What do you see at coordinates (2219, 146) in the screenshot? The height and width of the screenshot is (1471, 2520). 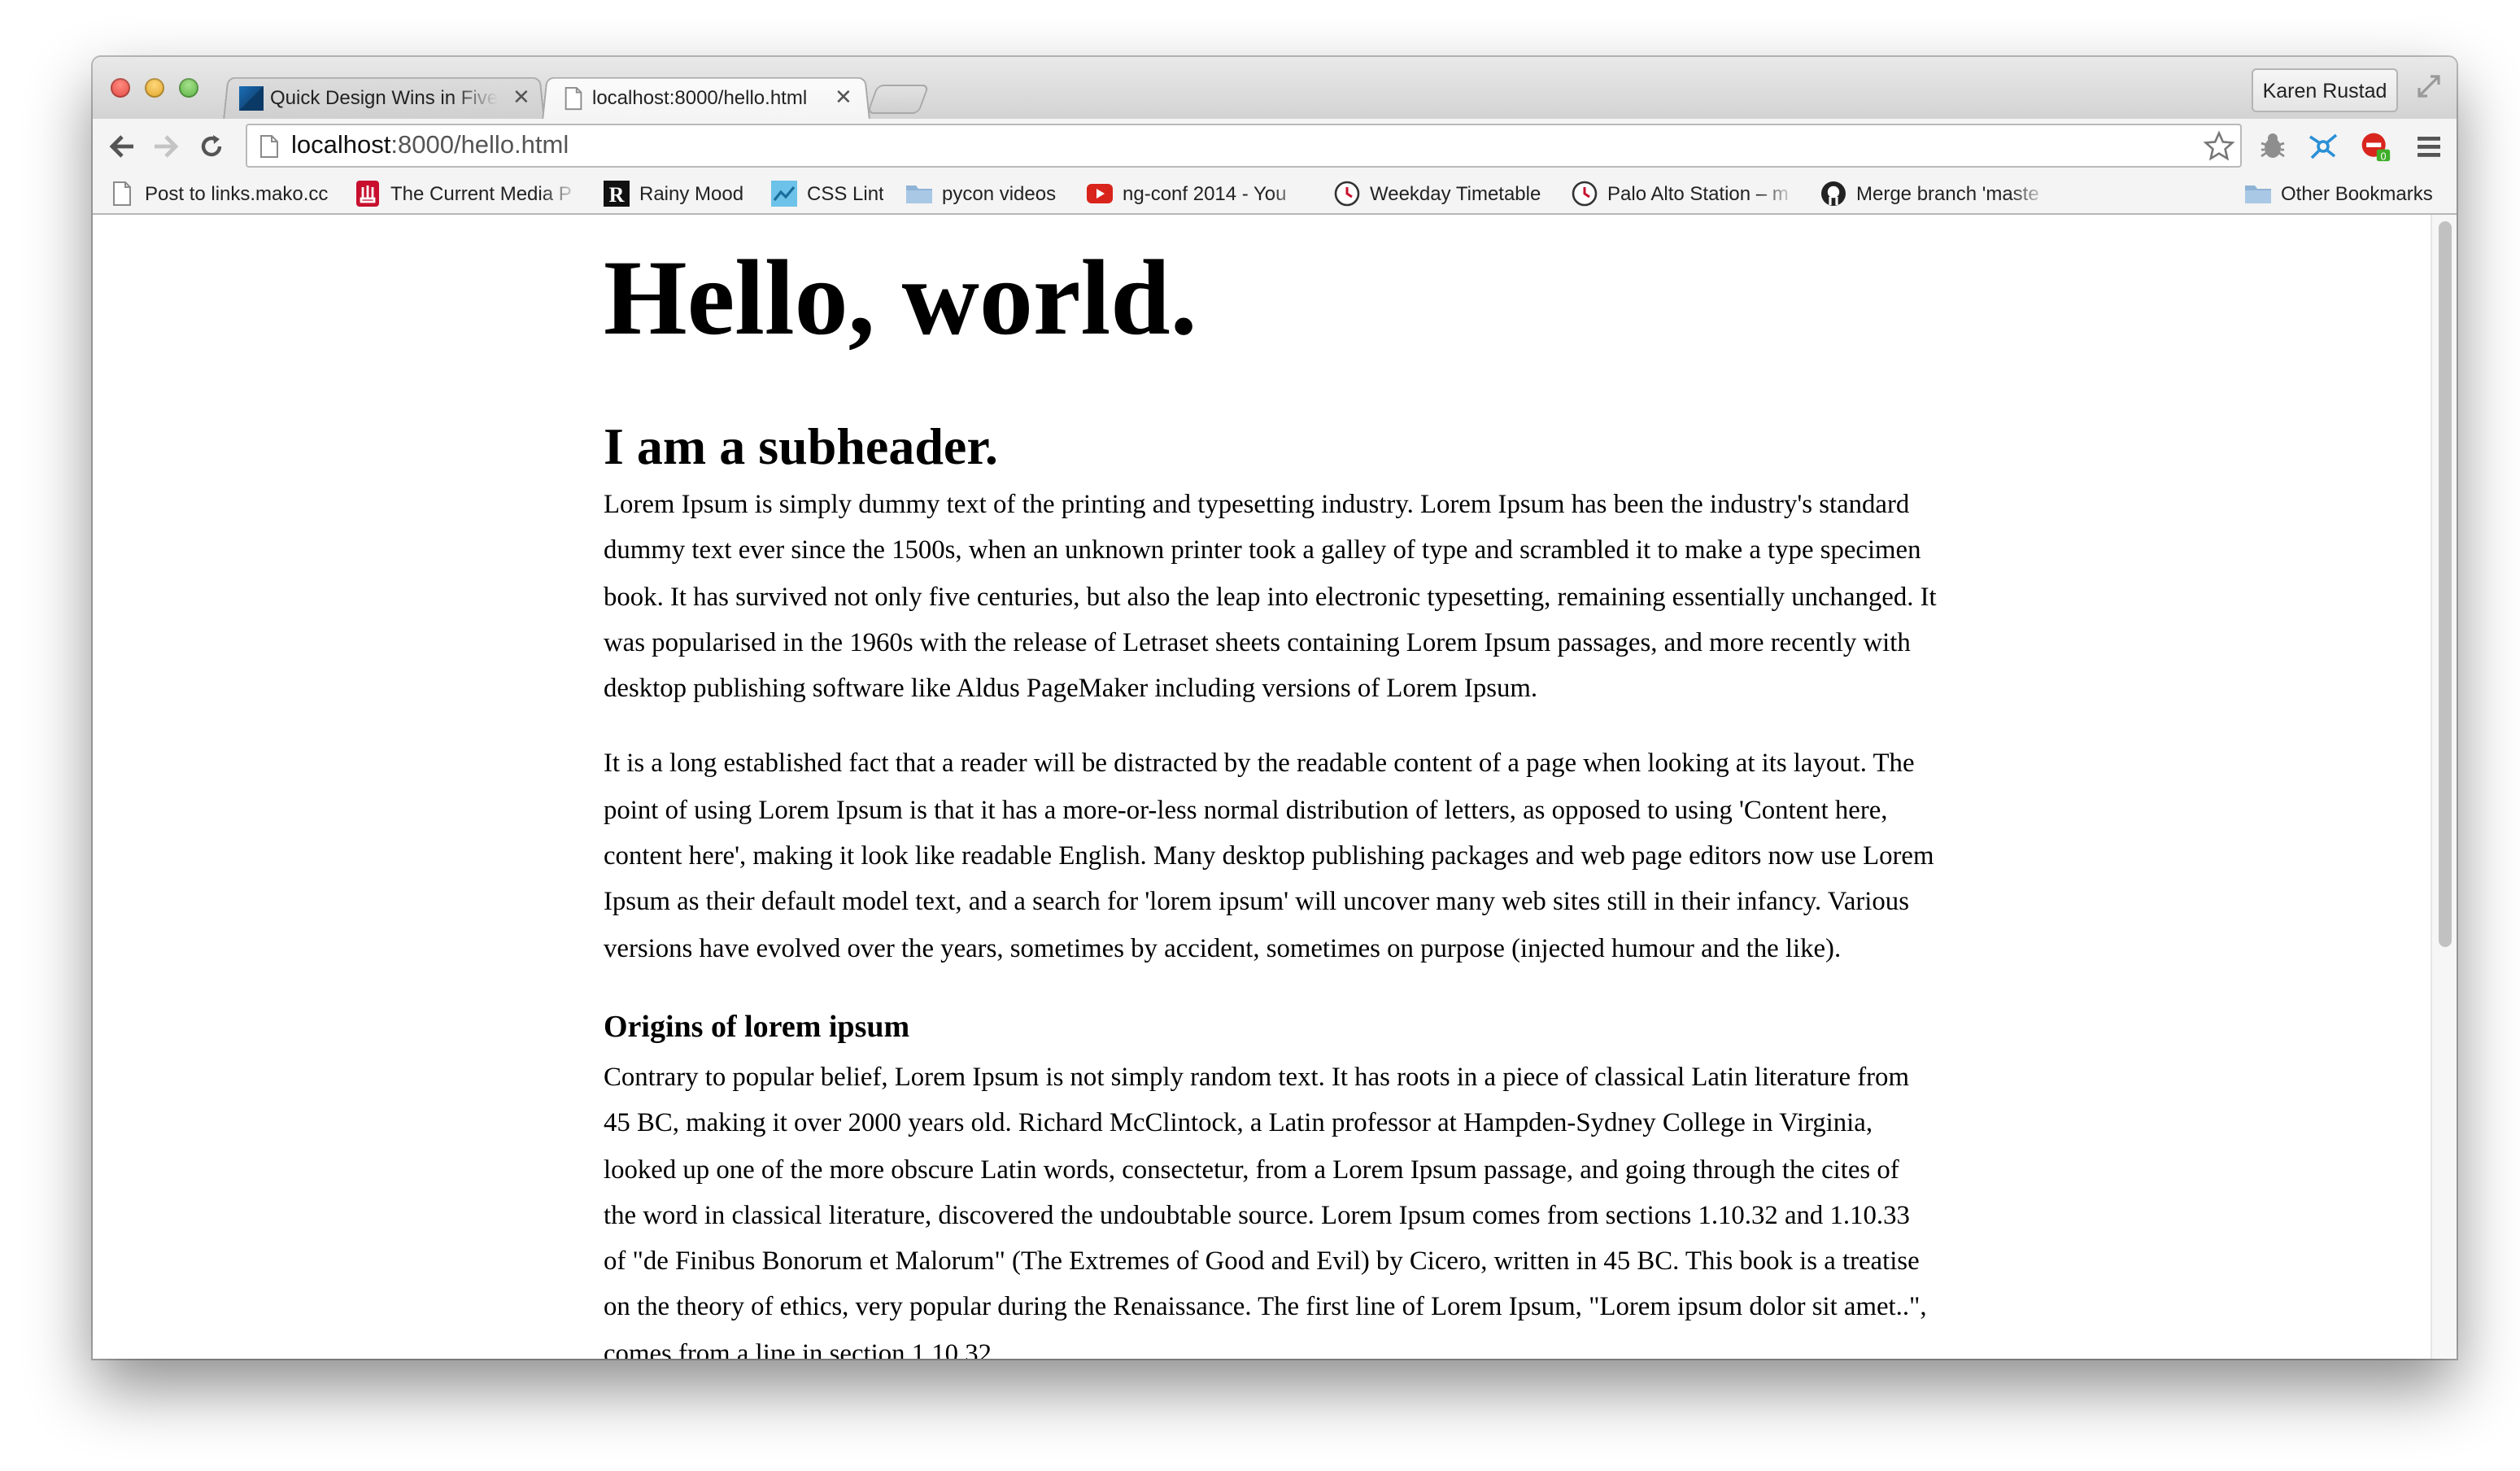 I see `bookmark-star-icon` at bounding box center [2219, 146].